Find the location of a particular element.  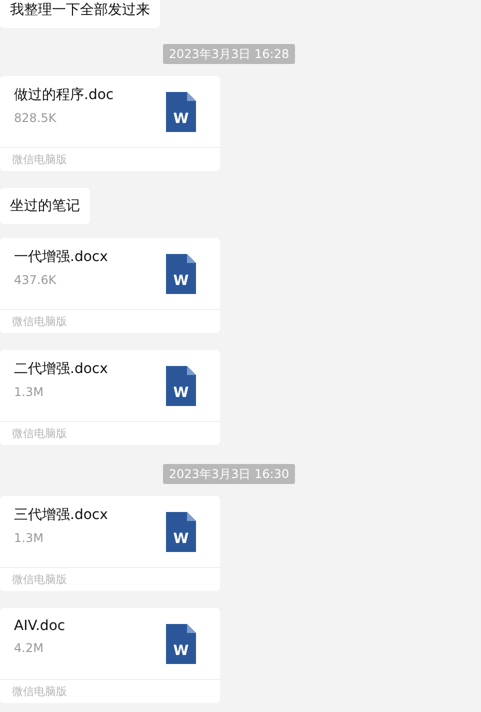

file-card: 二代增强.docx 1.3M W 微信电脑版 is located at coordinates (110, 397).